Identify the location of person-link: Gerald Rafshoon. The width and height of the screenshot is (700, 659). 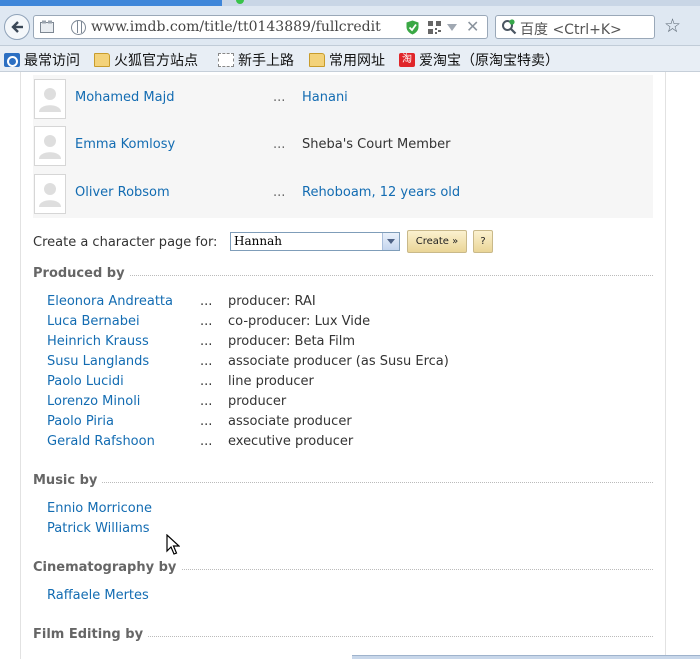
(101, 441).